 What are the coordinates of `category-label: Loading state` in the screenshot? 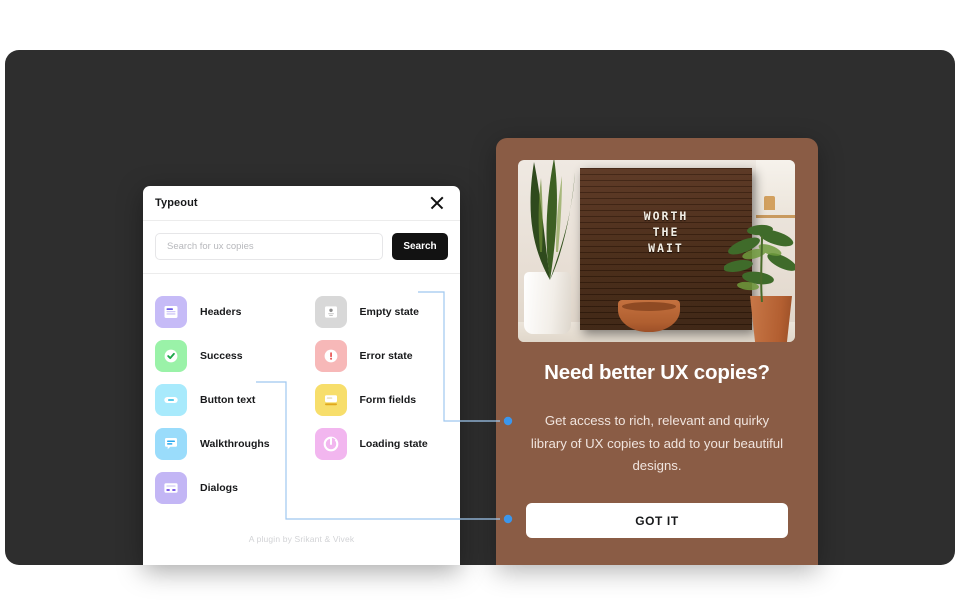 It's located at (393, 444).